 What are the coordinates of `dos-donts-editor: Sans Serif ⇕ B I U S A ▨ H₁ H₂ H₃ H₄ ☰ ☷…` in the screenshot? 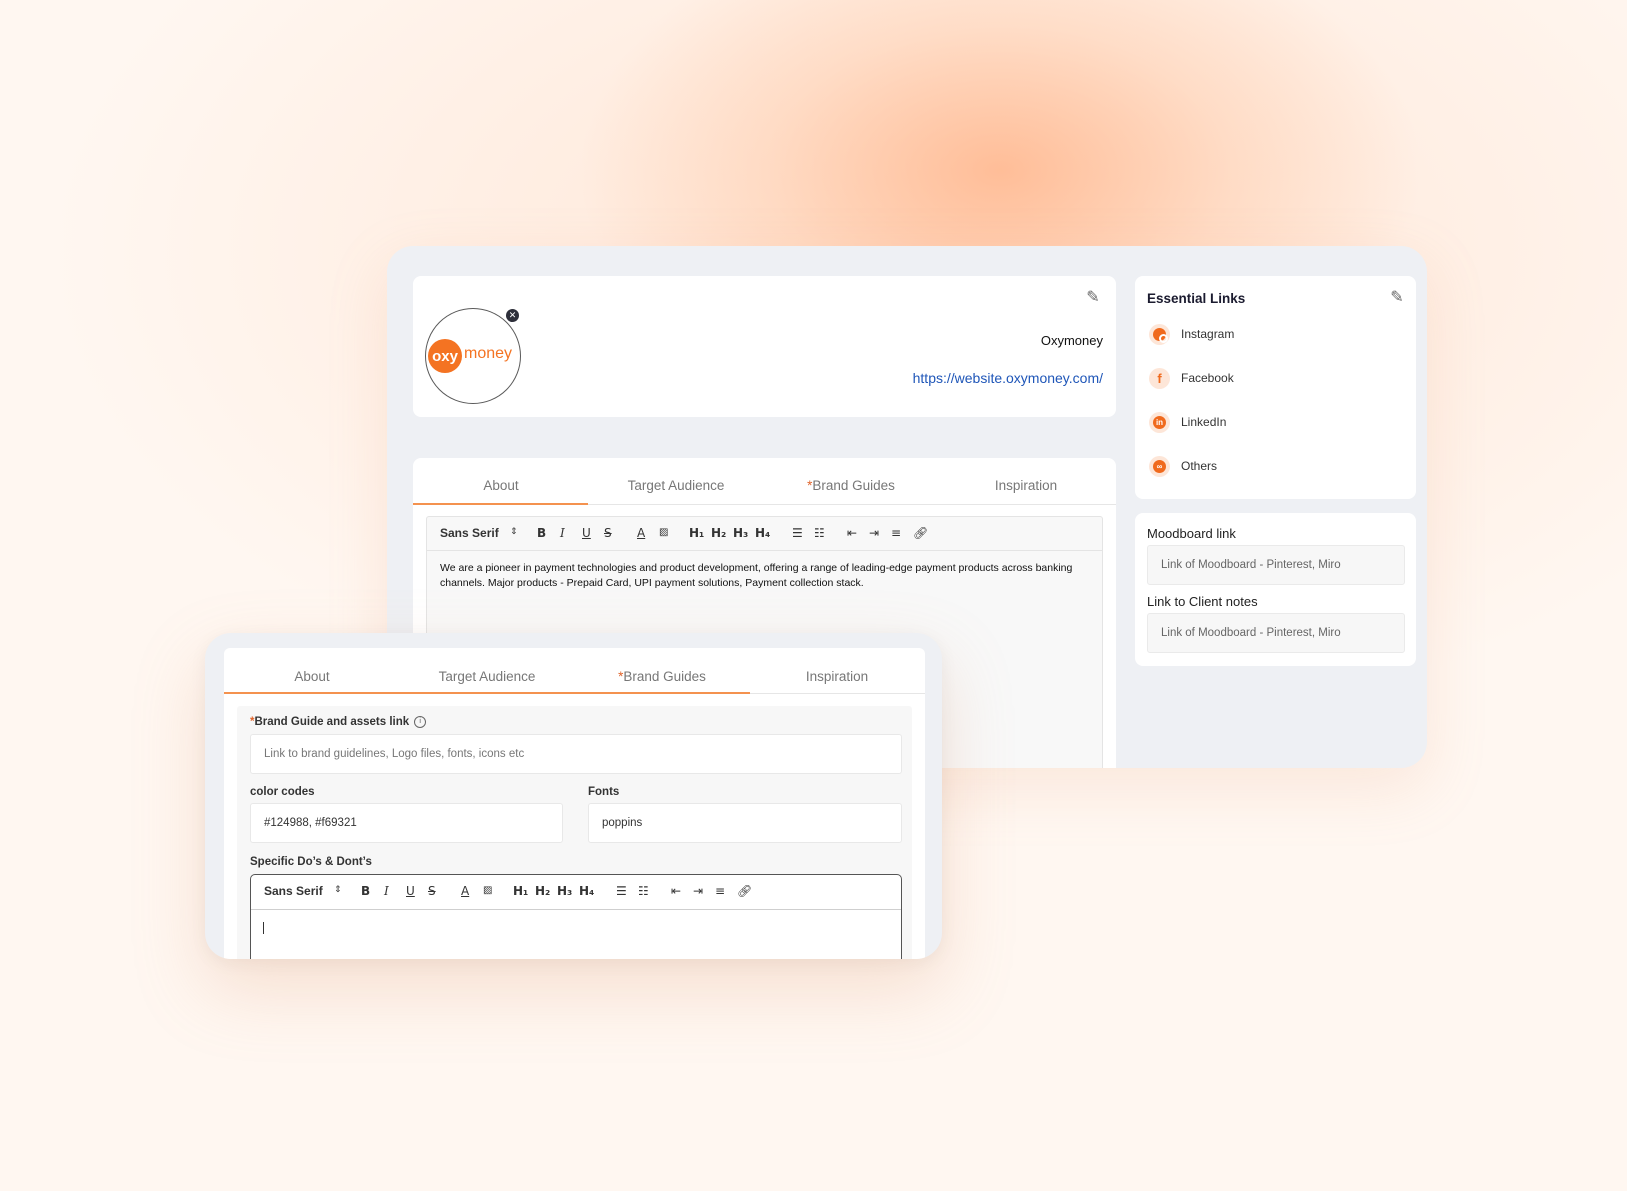 It's located at (576, 916).